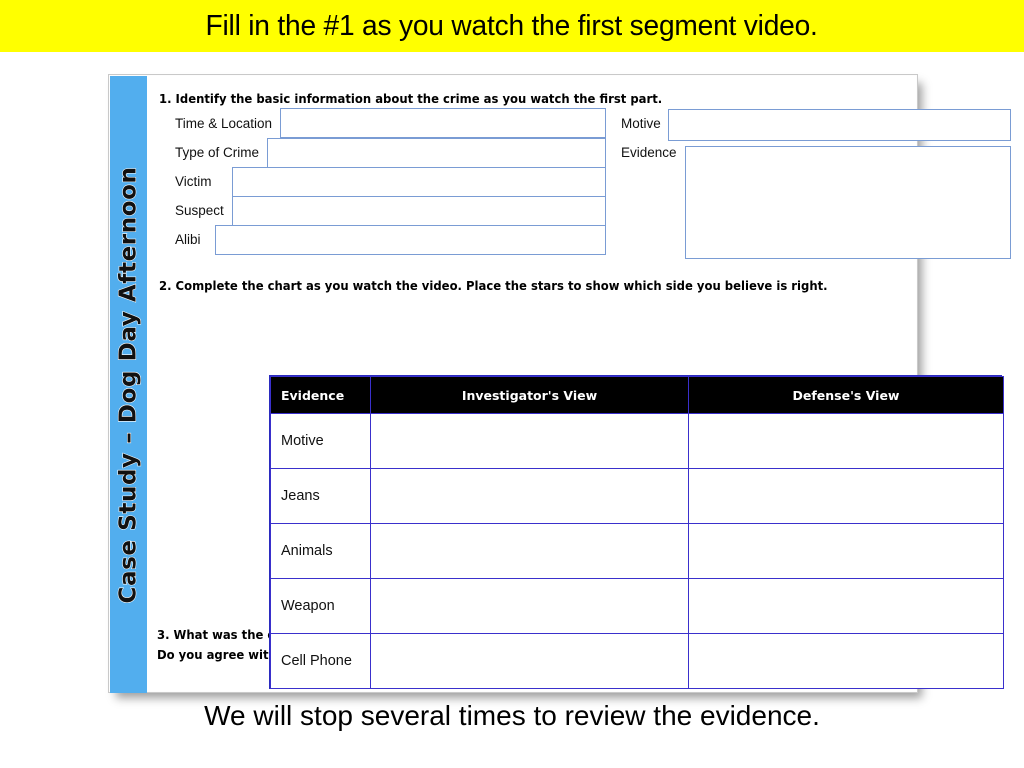 The image size is (1024, 768). I want to click on input-time-location, so click(443, 123).